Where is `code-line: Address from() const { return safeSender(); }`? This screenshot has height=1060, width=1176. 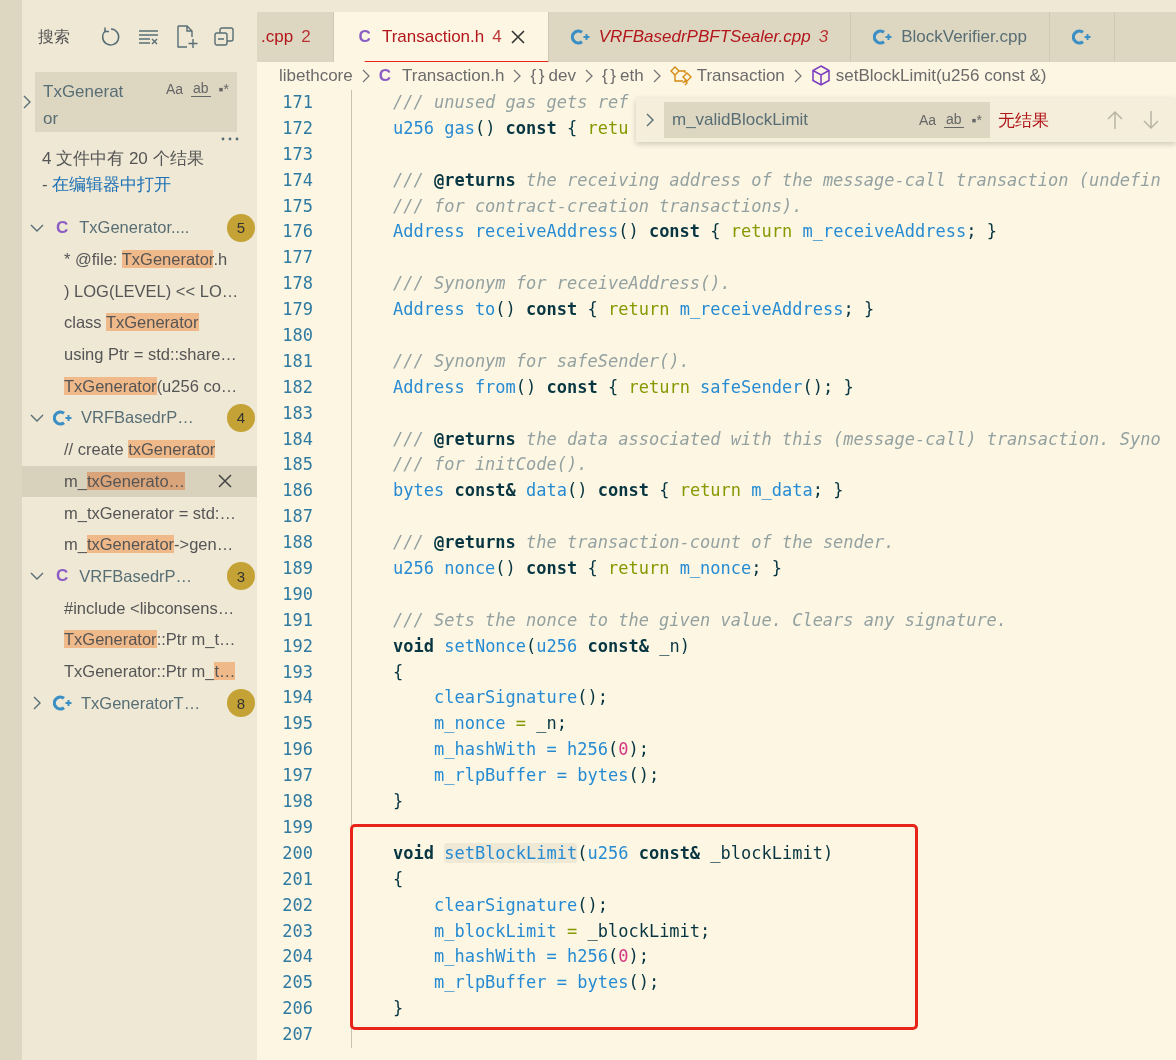 code-line: Address from() const { return safeSender(); } is located at coordinates (623, 387).